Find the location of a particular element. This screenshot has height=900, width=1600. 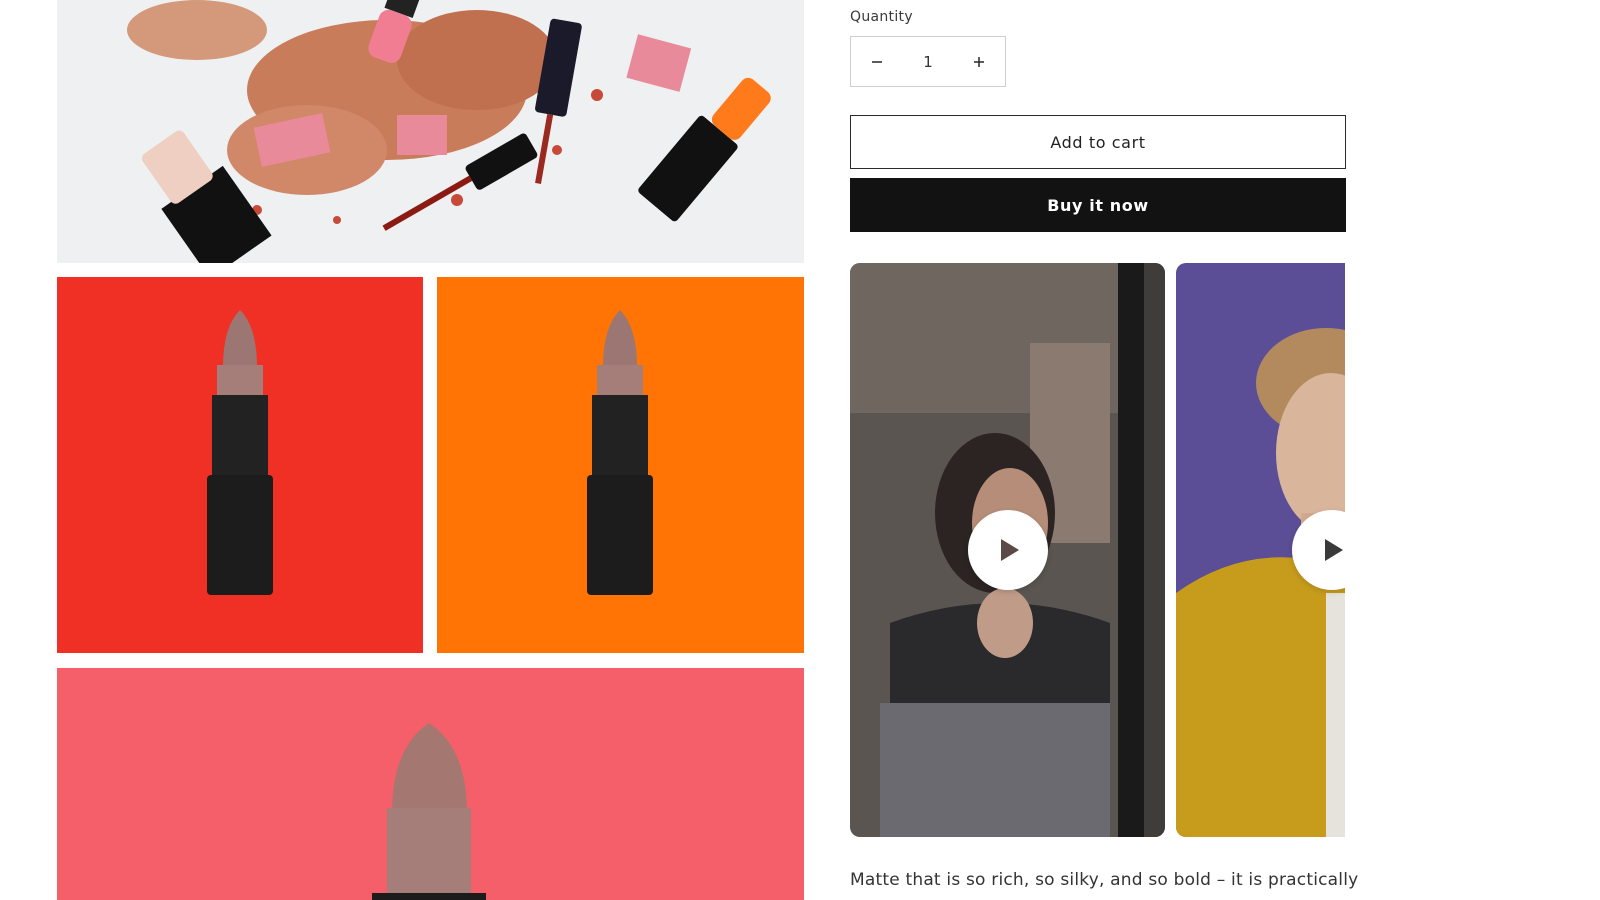

buy-it-now-button: Buy it now is located at coordinates (1098, 205).